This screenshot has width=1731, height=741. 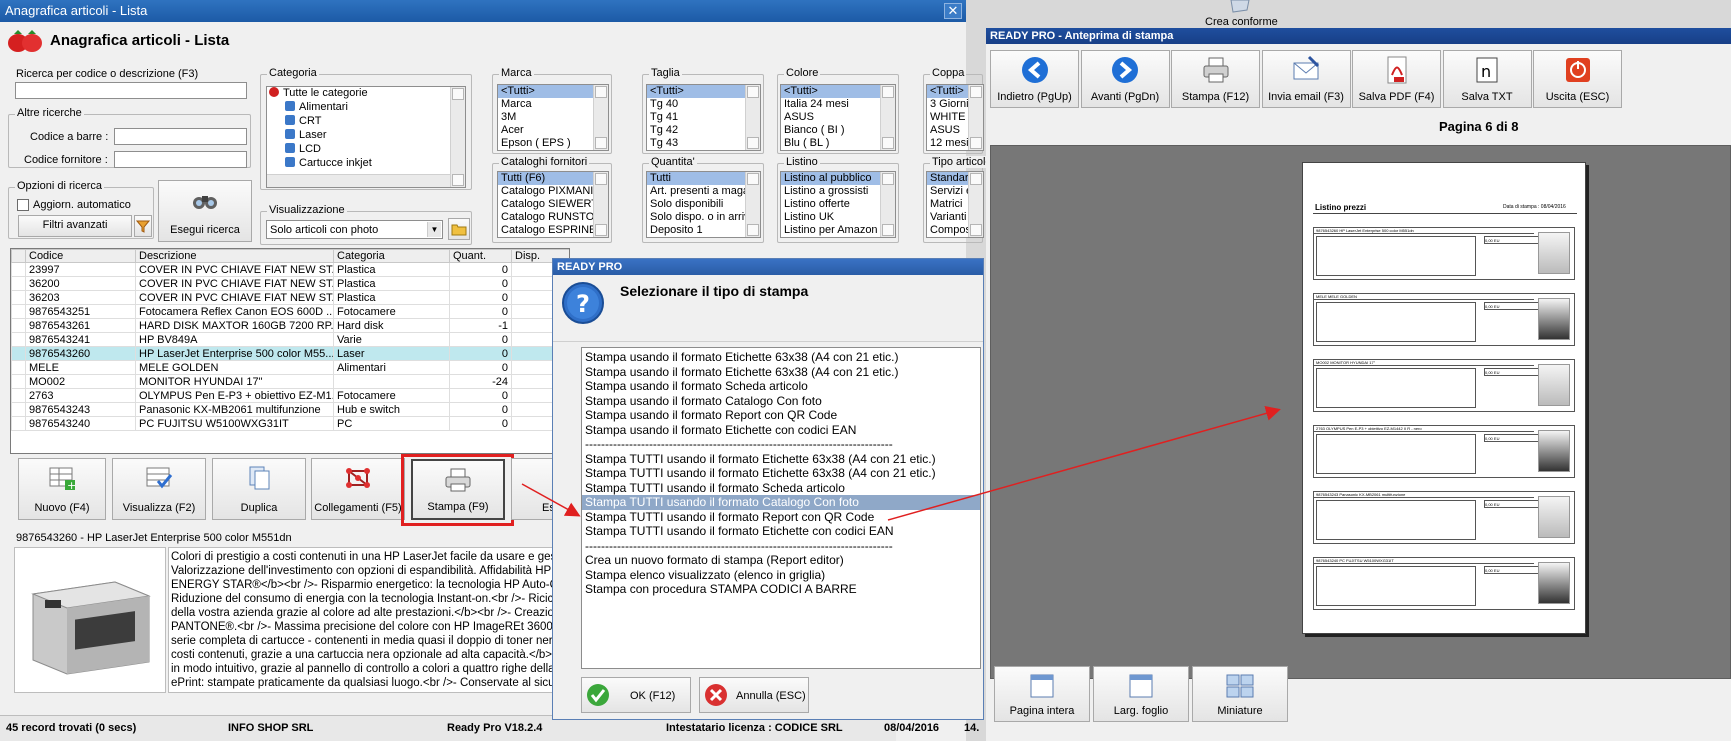 I want to click on size-list: <Tutti> Tg 40 Tg 41 Tg 42 Tg 43, so click(x=703, y=117).